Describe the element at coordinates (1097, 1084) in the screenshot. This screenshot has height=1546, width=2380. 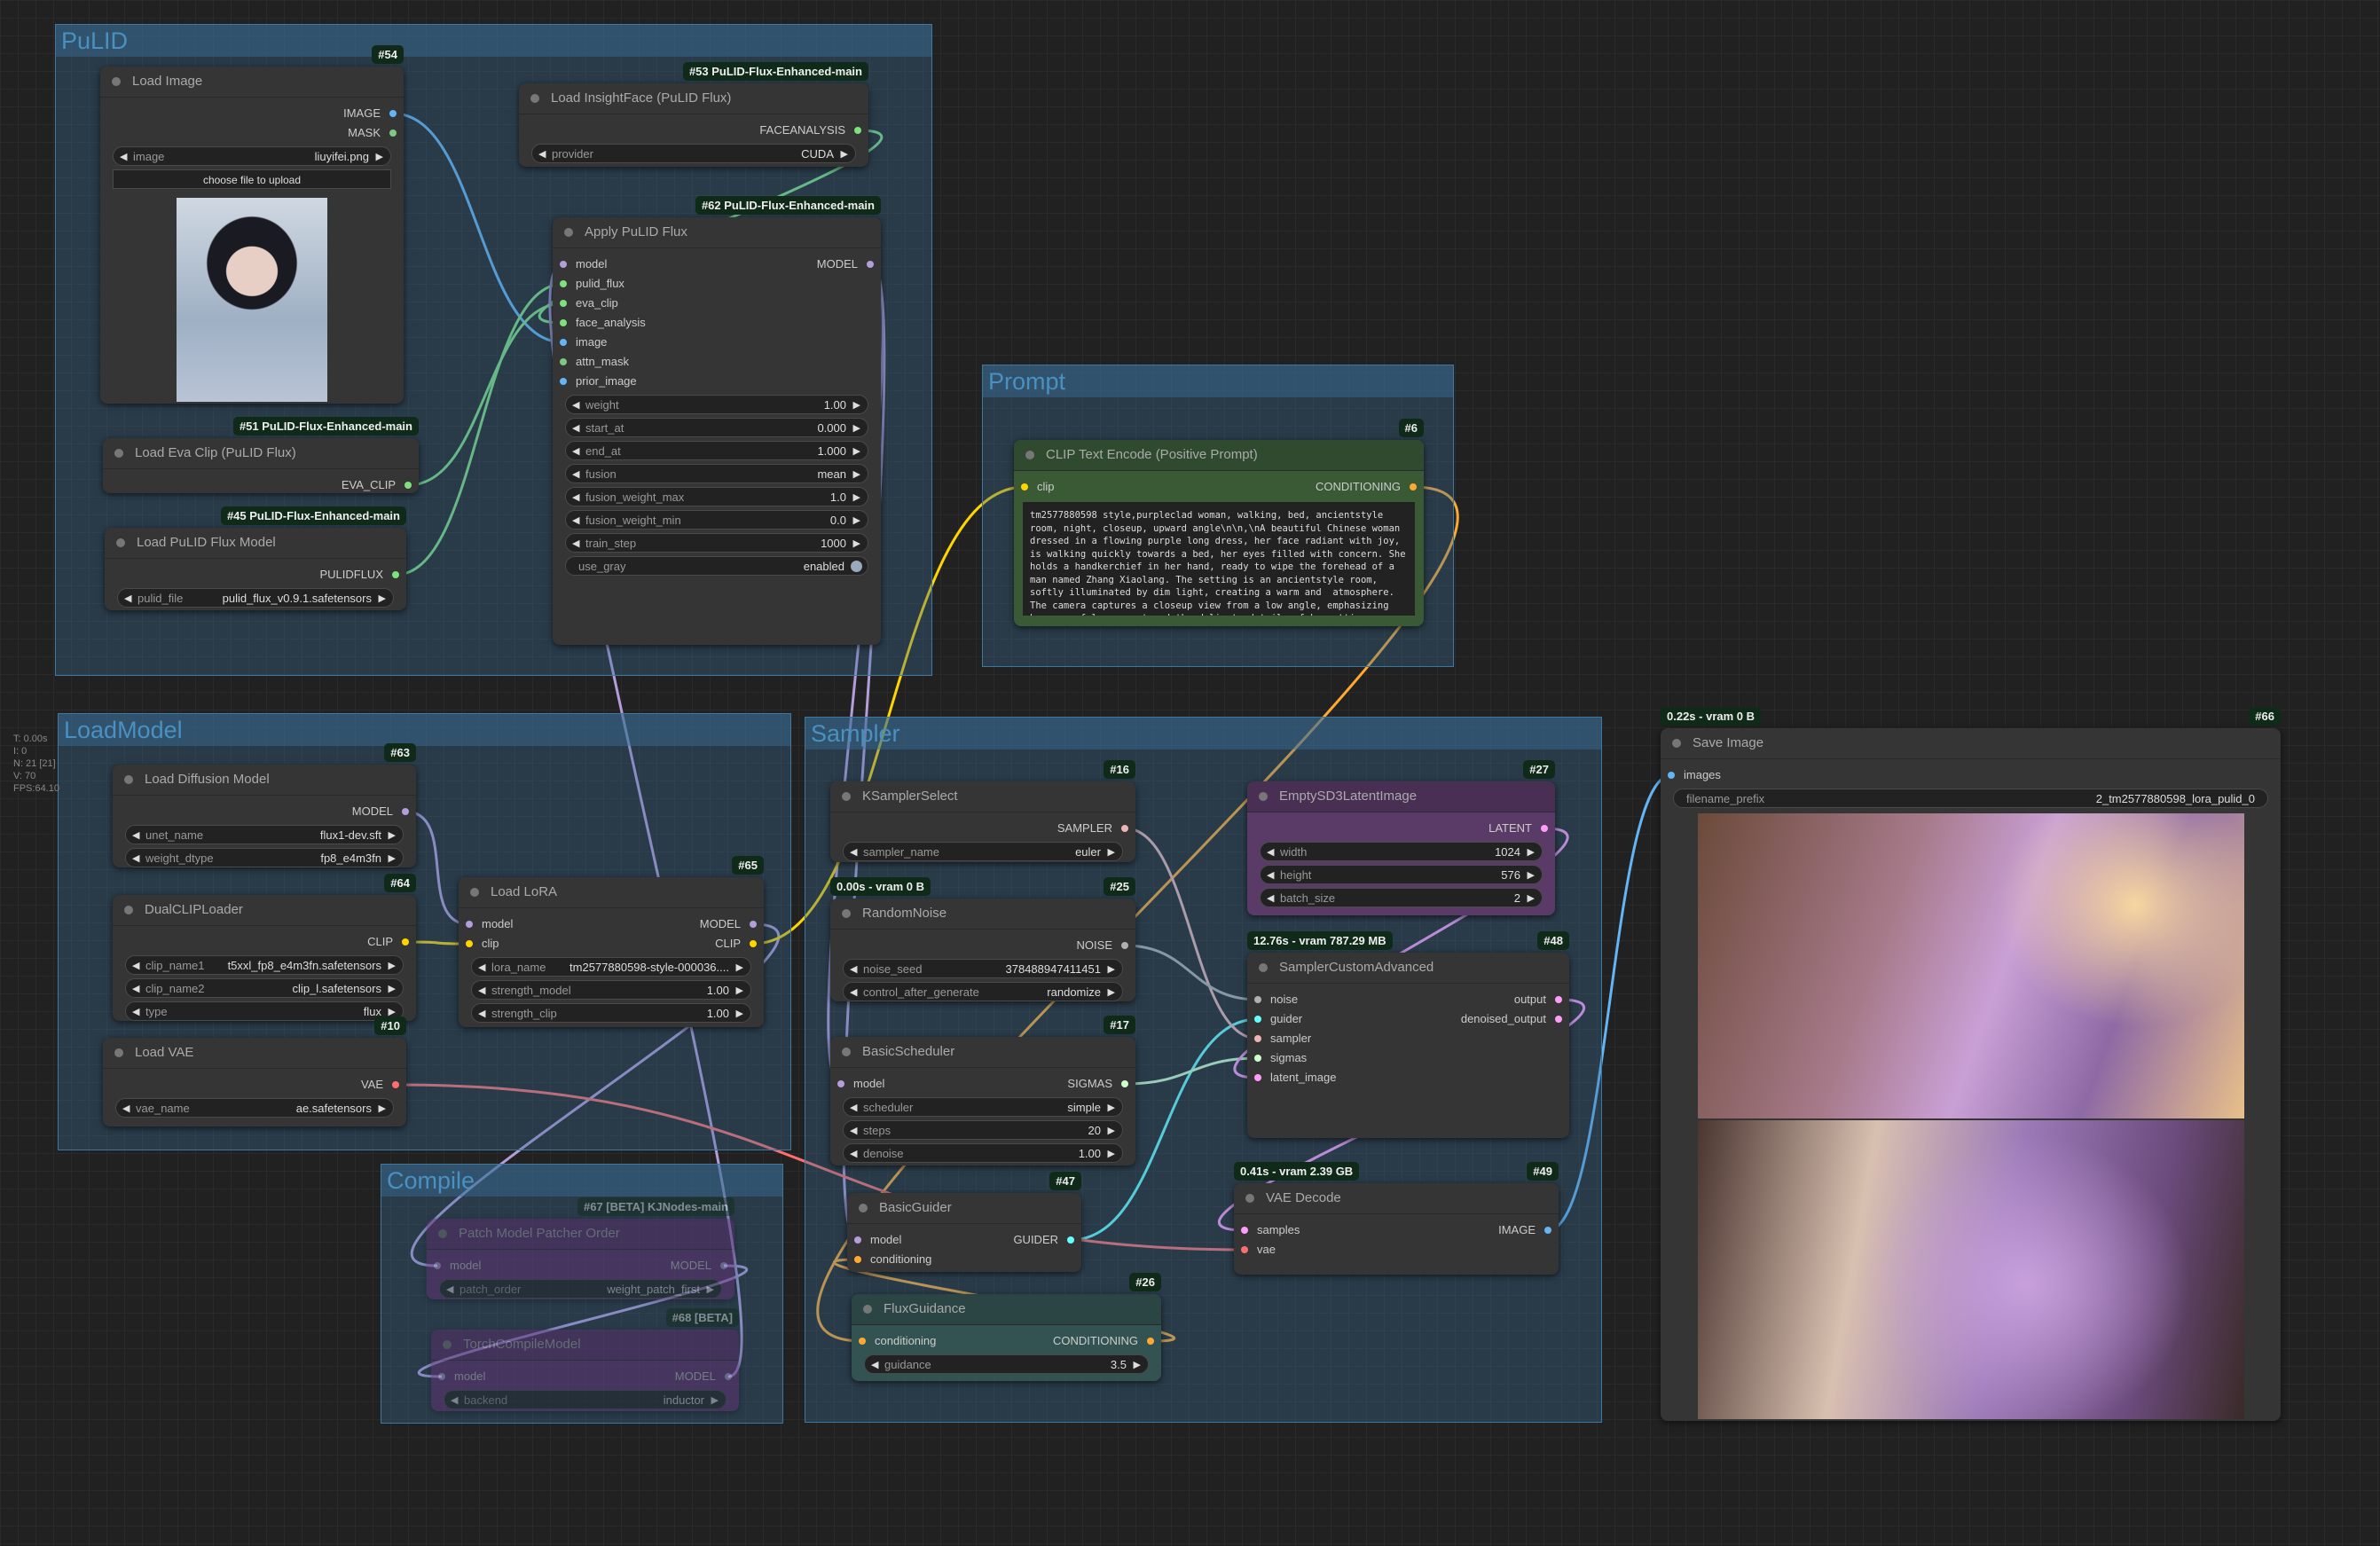
I see `output-slot-sigmas: SIGMAS` at that location.